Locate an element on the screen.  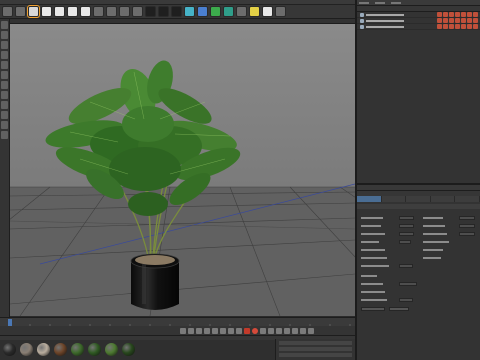
move-icon is located at coordinates (46, 11).